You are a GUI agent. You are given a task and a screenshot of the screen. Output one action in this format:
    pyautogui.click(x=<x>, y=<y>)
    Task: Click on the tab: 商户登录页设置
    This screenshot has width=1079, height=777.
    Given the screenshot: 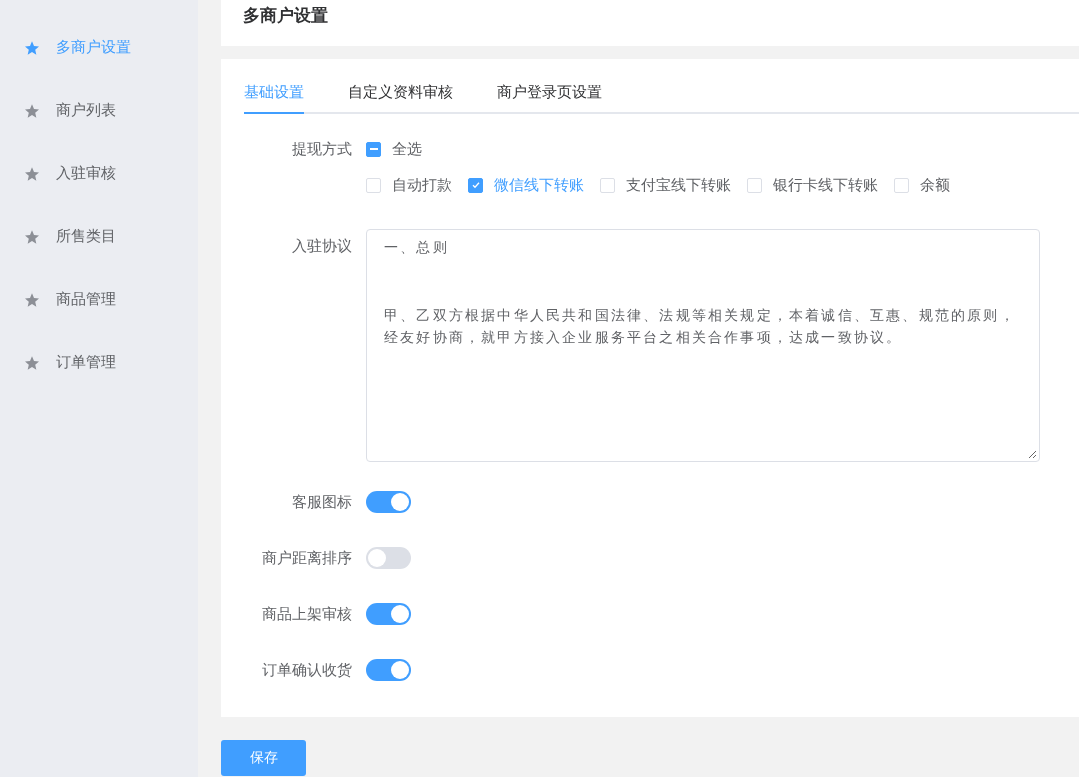 What is the action you would take?
    pyautogui.click(x=549, y=96)
    